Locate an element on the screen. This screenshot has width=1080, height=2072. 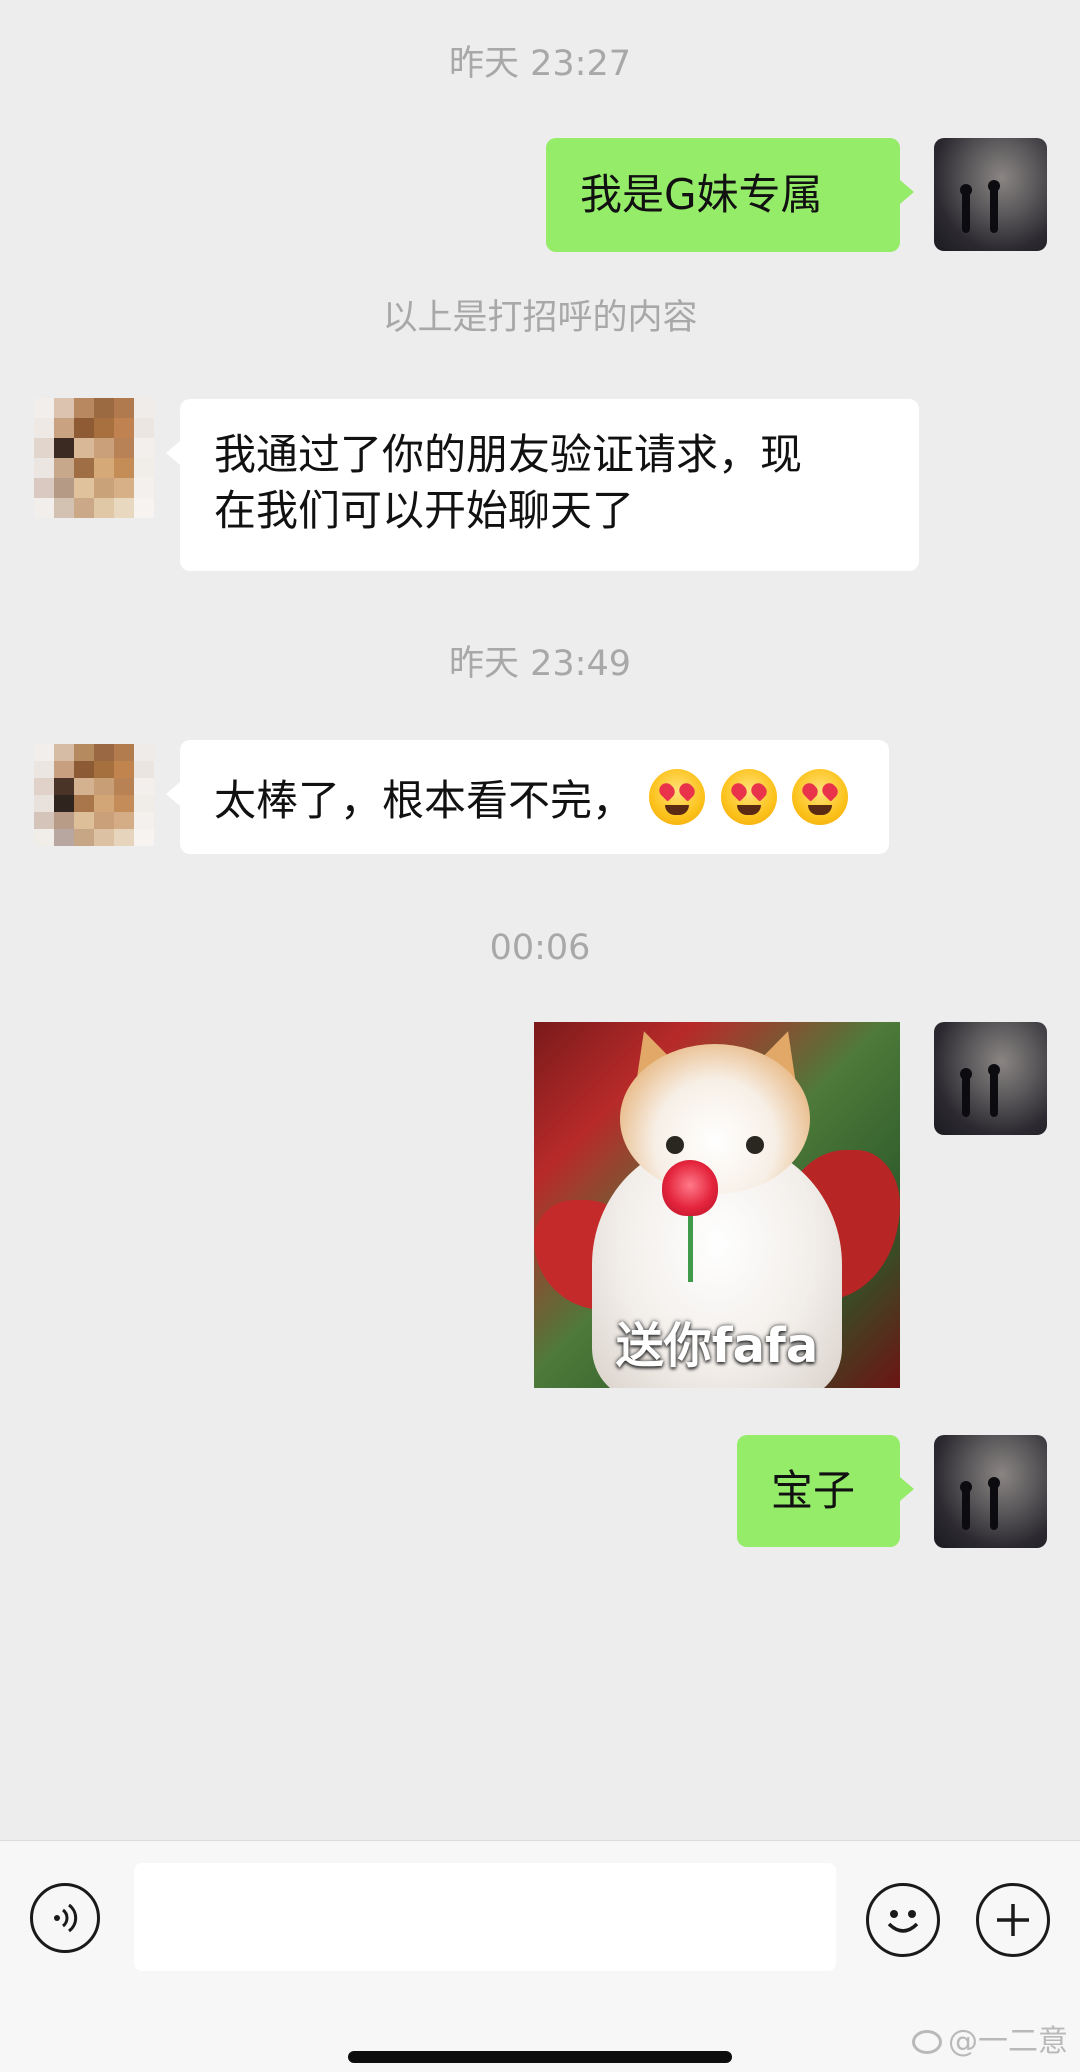
more-options-button is located at coordinates (1013, 1920).